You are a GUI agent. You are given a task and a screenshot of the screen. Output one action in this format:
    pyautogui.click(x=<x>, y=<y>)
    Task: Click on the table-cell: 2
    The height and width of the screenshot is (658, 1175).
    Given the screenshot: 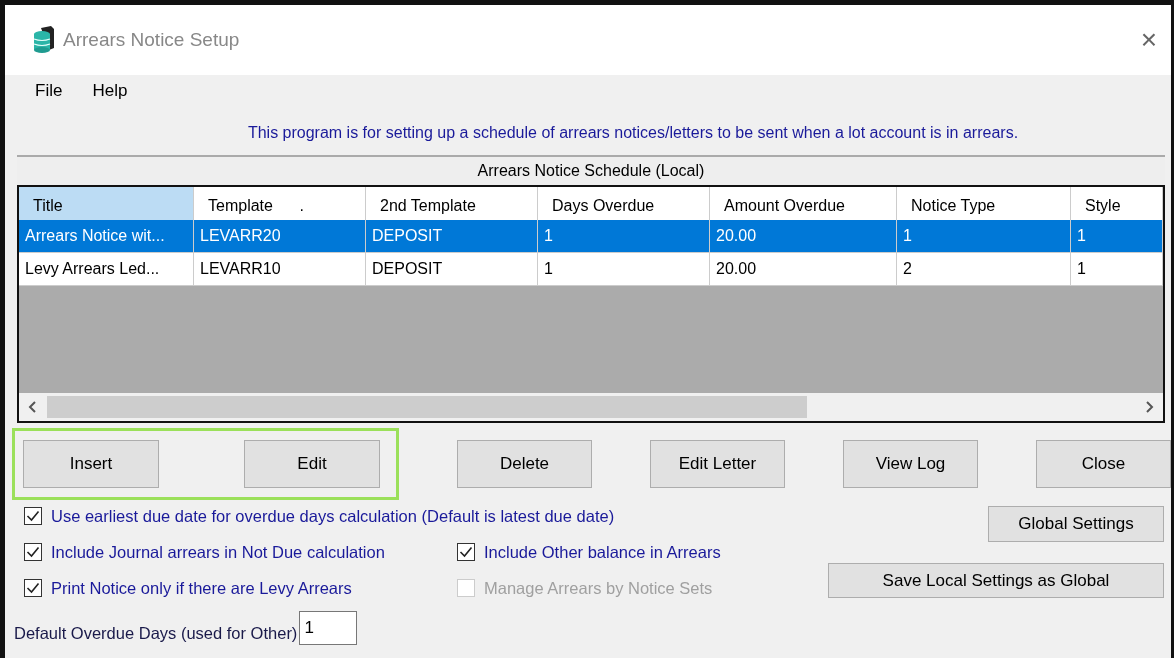 What is the action you would take?
    pyautogui.click(x=984, y=269)
    